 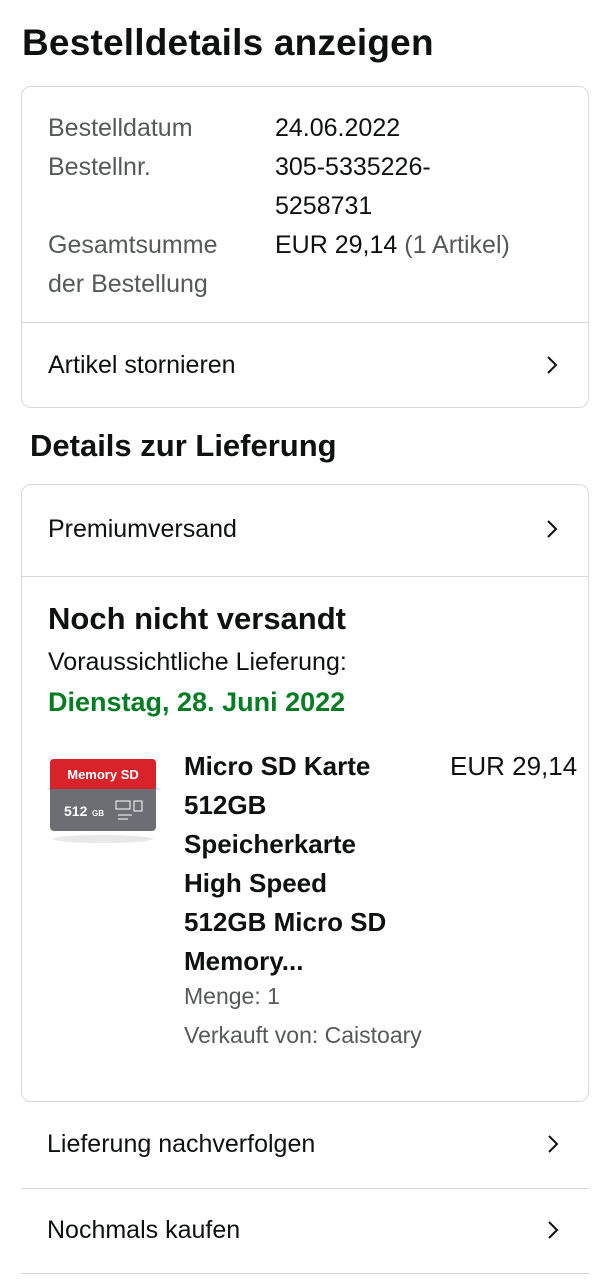 I want to click on cancel-items-label: Artikel stornieren, so click(x=142, y=364).